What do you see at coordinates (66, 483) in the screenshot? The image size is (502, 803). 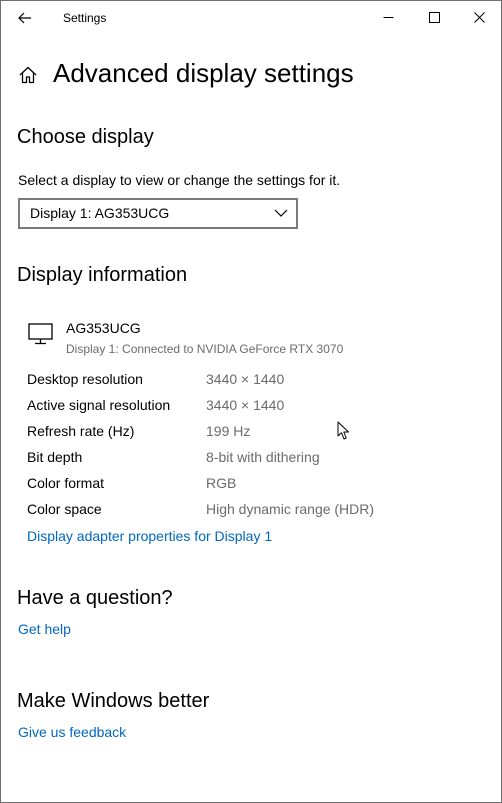 I see `info-label: Color format` at bounding box center [66, 483].